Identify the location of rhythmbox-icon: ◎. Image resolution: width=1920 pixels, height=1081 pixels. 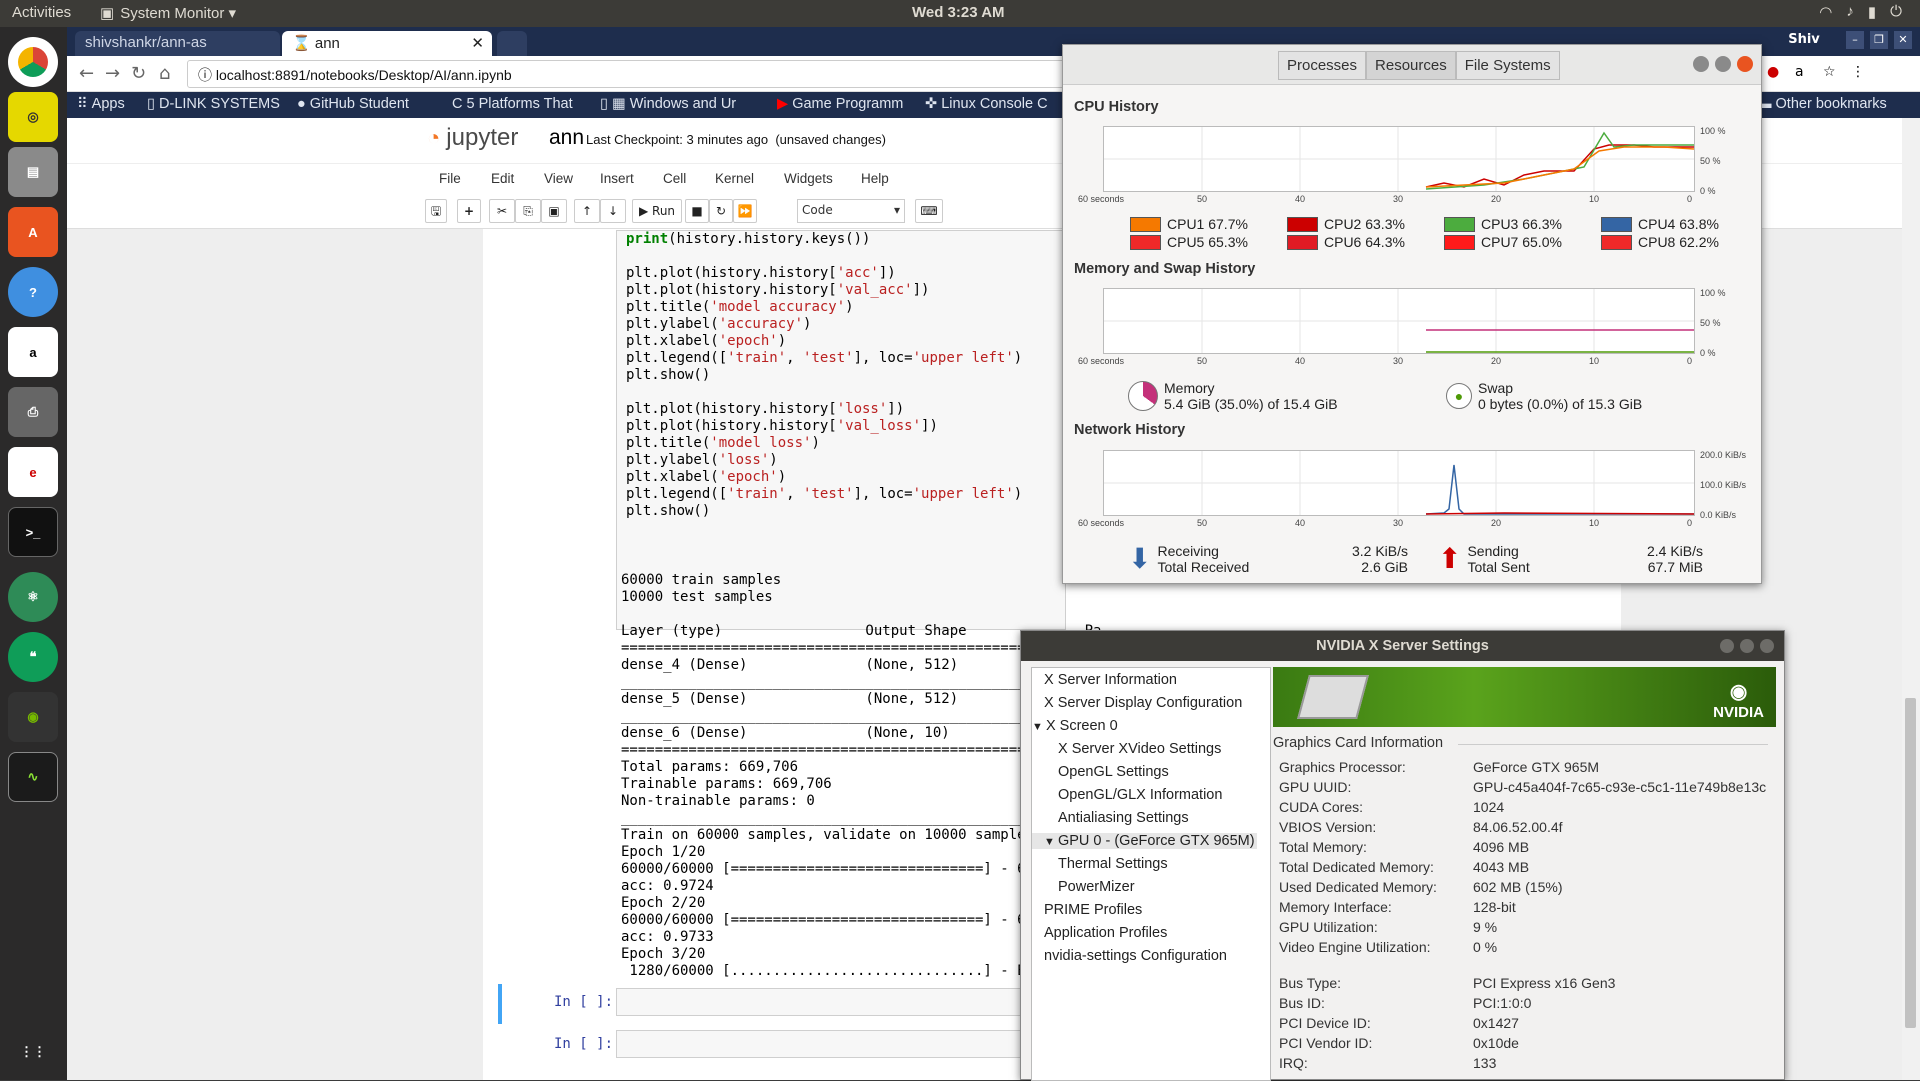
(33, 117).